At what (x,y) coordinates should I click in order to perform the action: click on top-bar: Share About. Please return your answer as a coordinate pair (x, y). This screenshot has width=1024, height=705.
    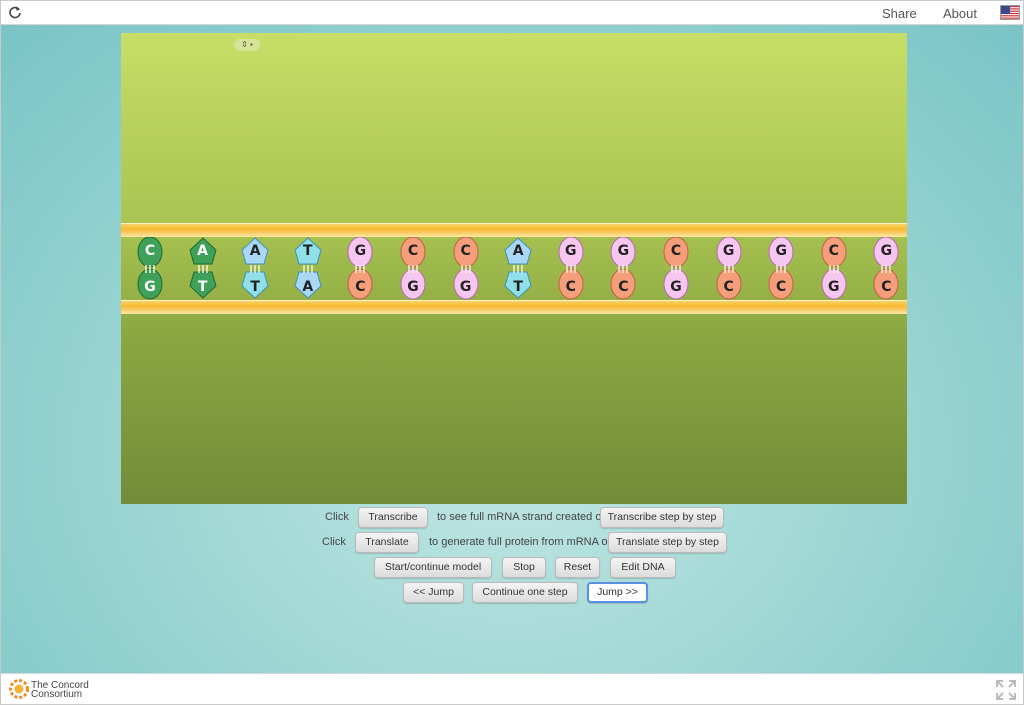
    Looking at the image, I should click on (512, 13).